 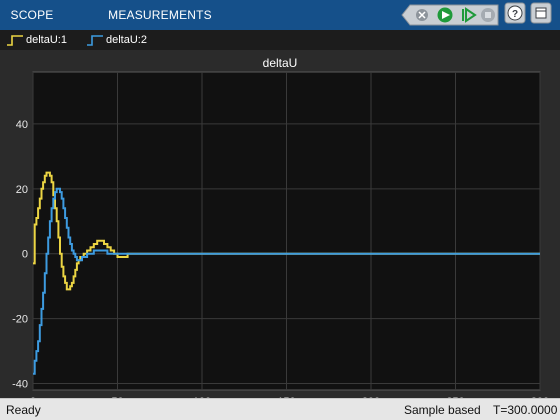 What do you see at coordinates (22, 190) in the screenshot?
I see `y-tick-label: 20` at bounding box center [22, 190].